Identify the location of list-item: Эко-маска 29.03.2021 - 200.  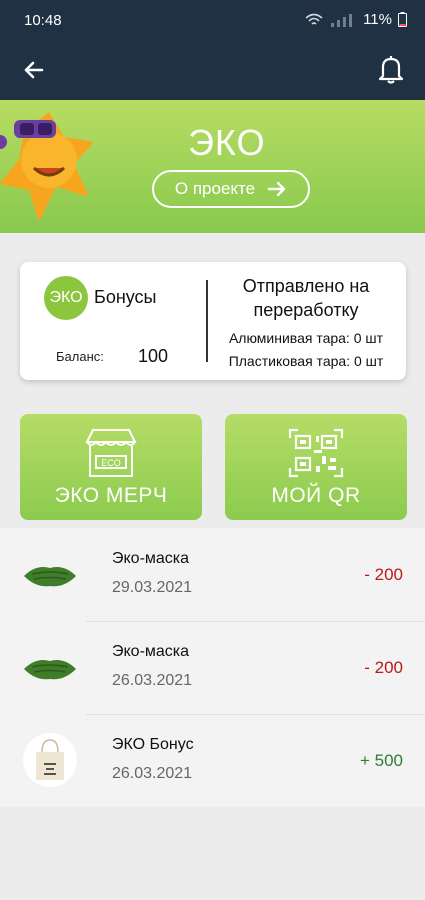
(212, 574).